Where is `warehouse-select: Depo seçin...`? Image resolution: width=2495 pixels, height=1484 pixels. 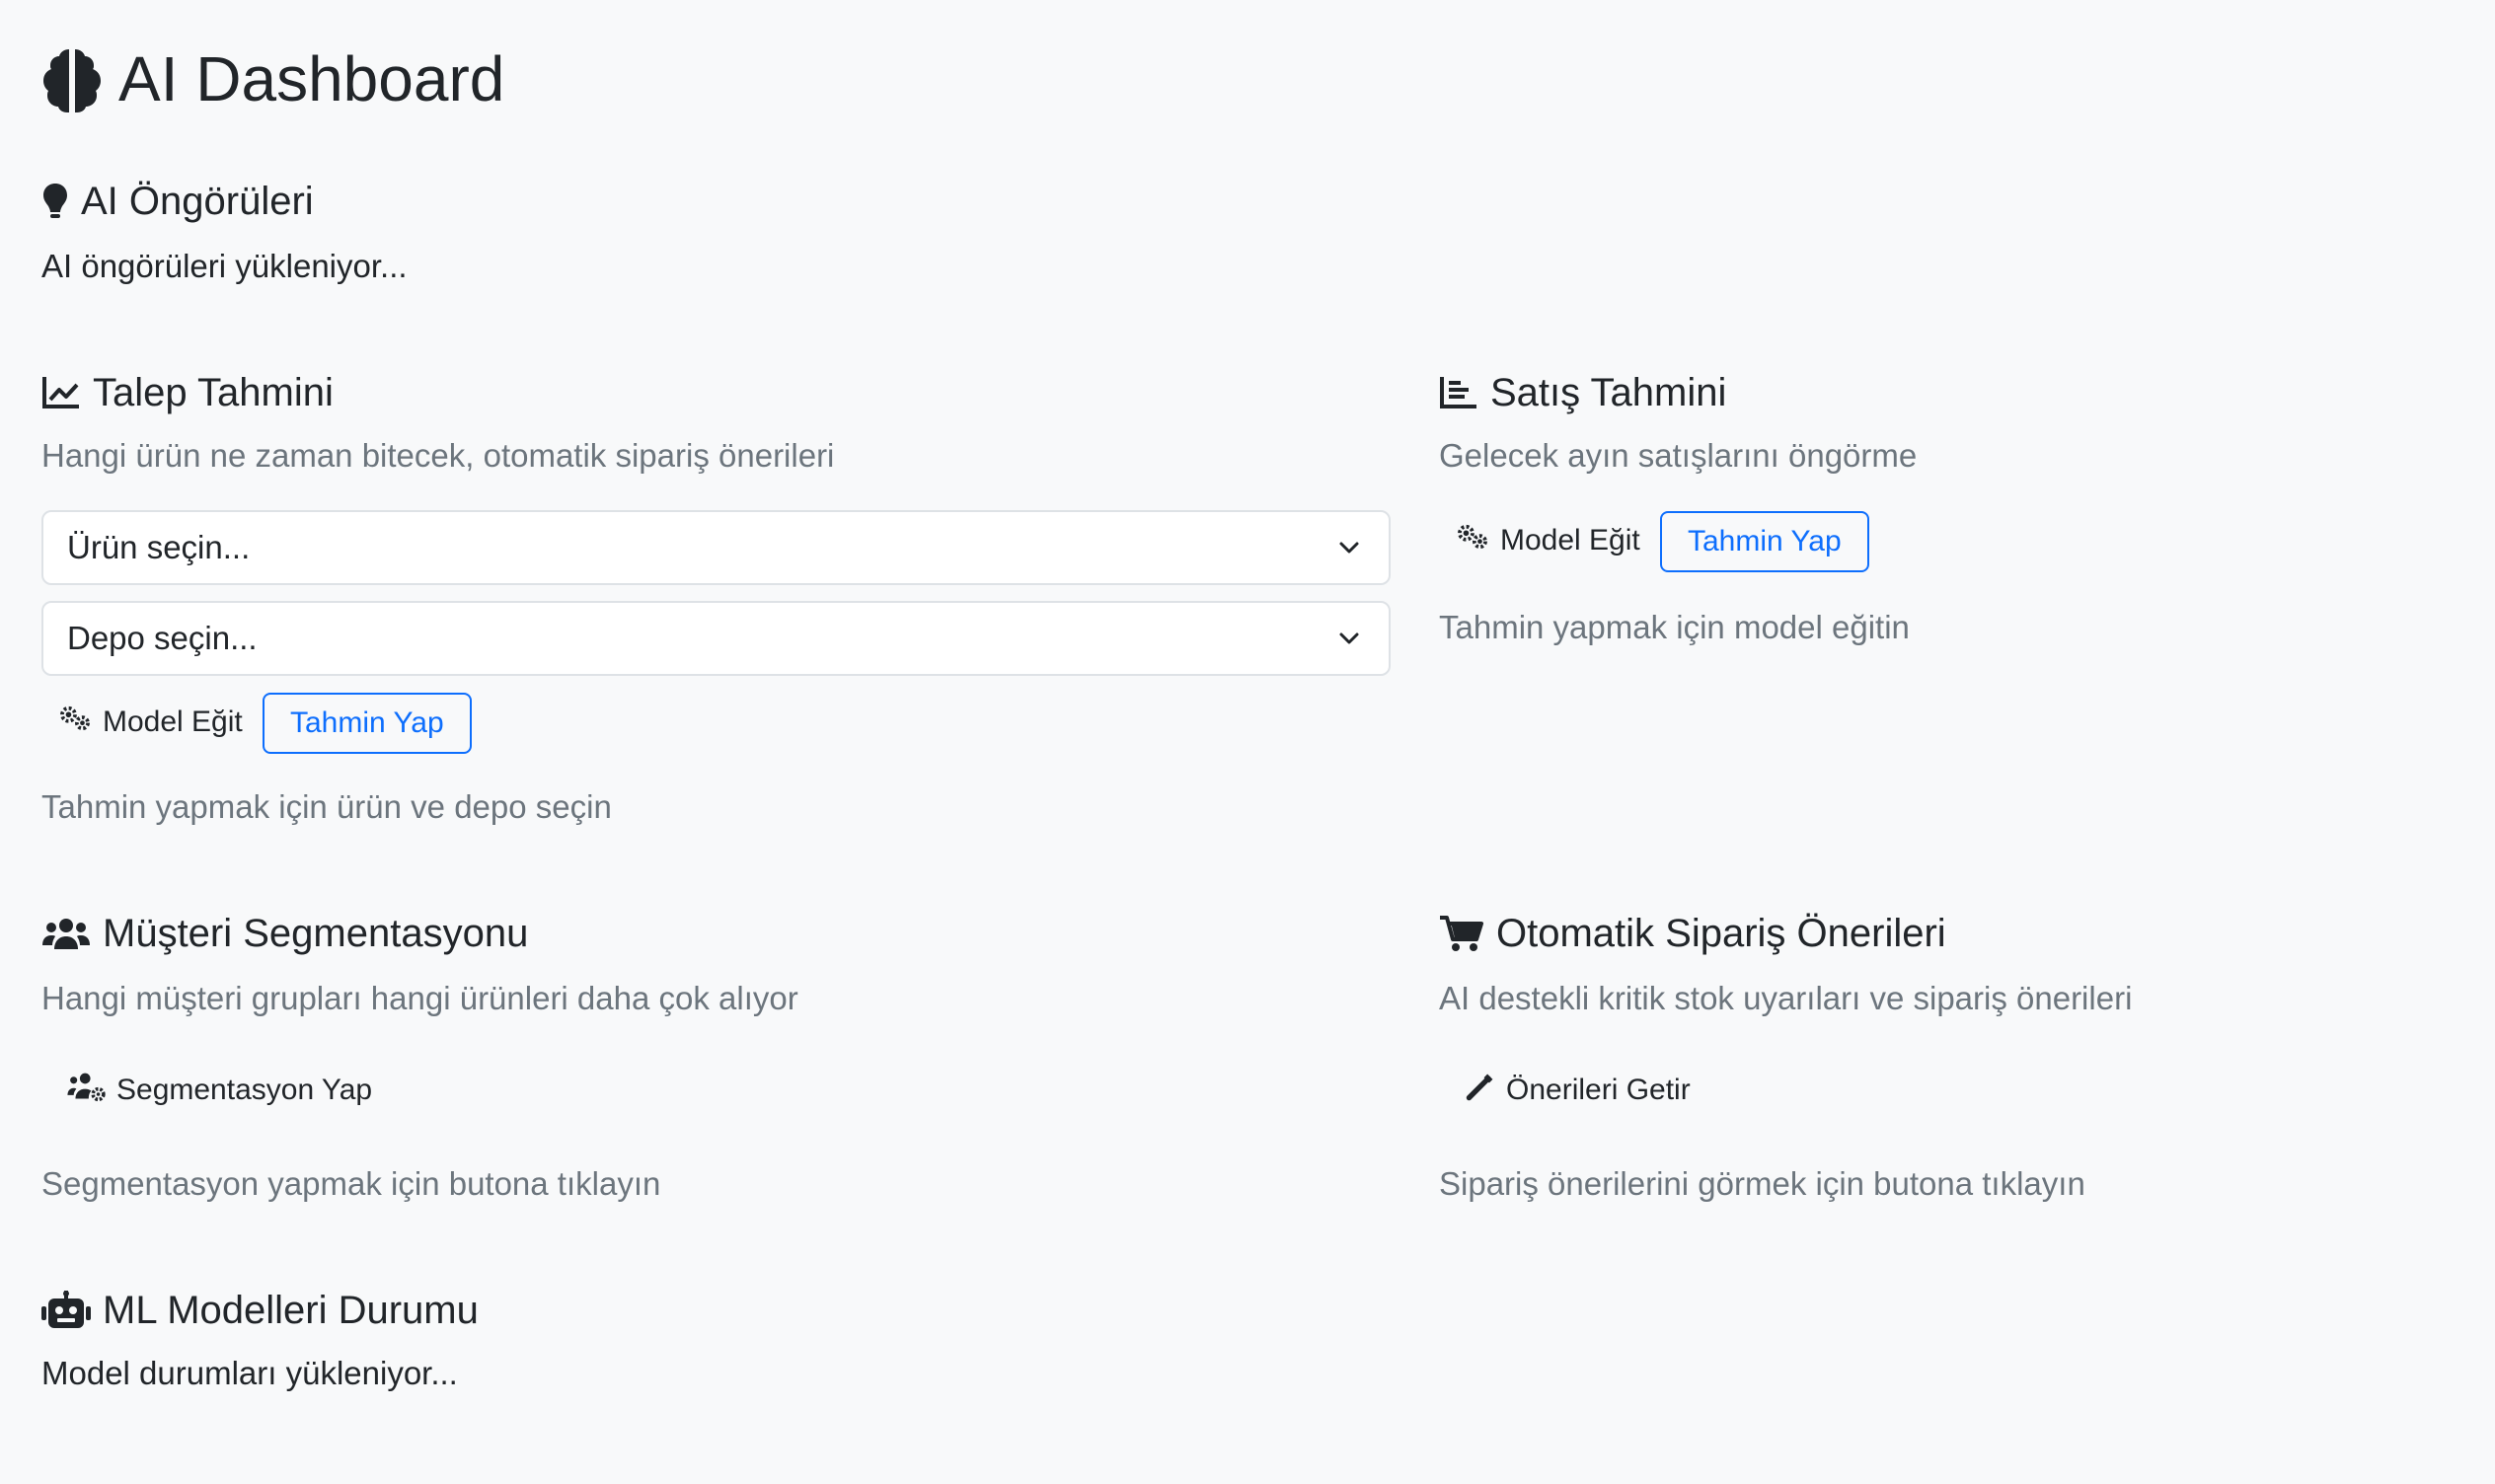
warehouse-select: Depo seçin... is located at coordinates (716, 638).